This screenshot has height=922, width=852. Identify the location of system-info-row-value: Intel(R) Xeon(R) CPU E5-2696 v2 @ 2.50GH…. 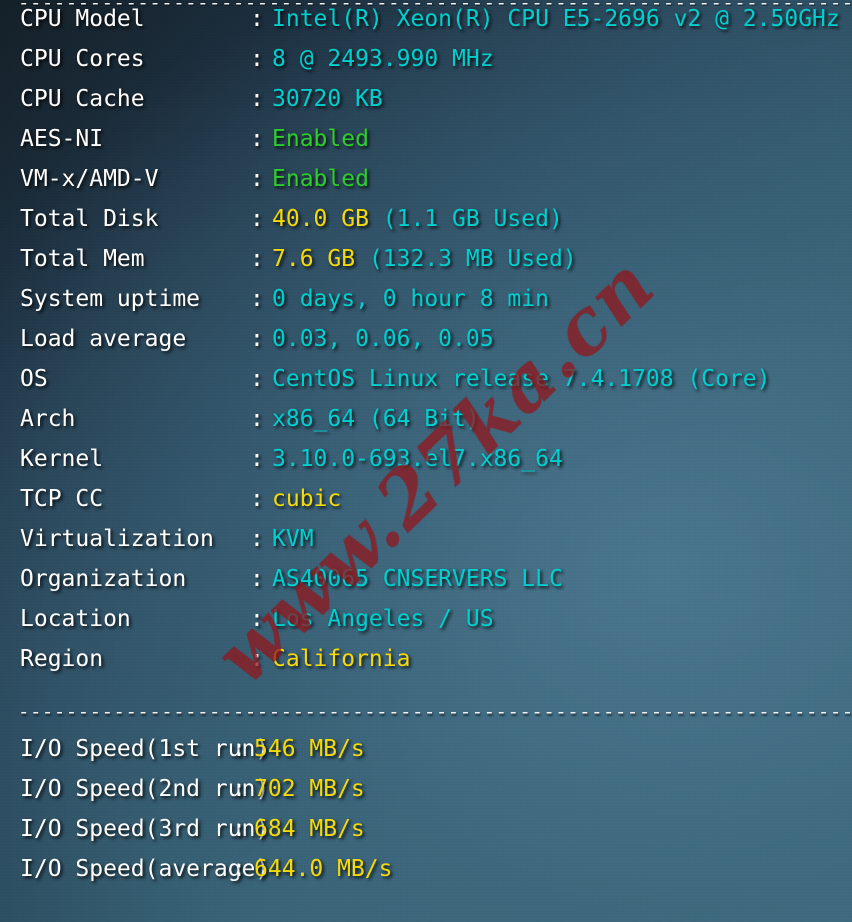
(556, 19).